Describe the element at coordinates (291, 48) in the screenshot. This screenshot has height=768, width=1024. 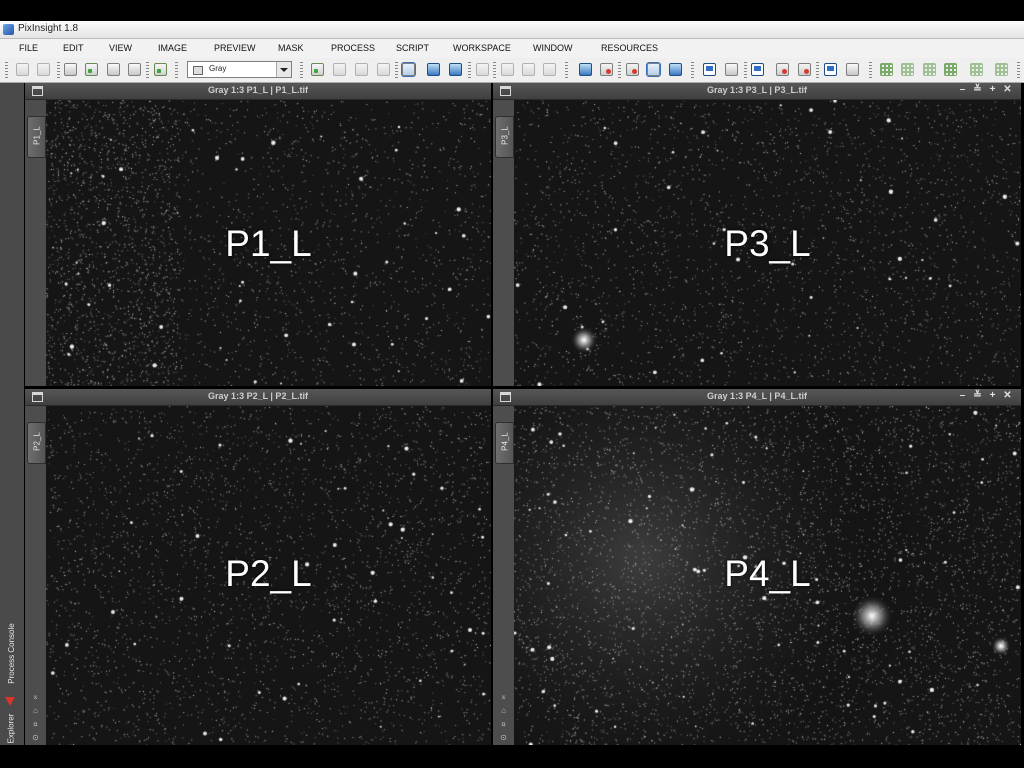
I see `menu-mask: MASK` at that location.